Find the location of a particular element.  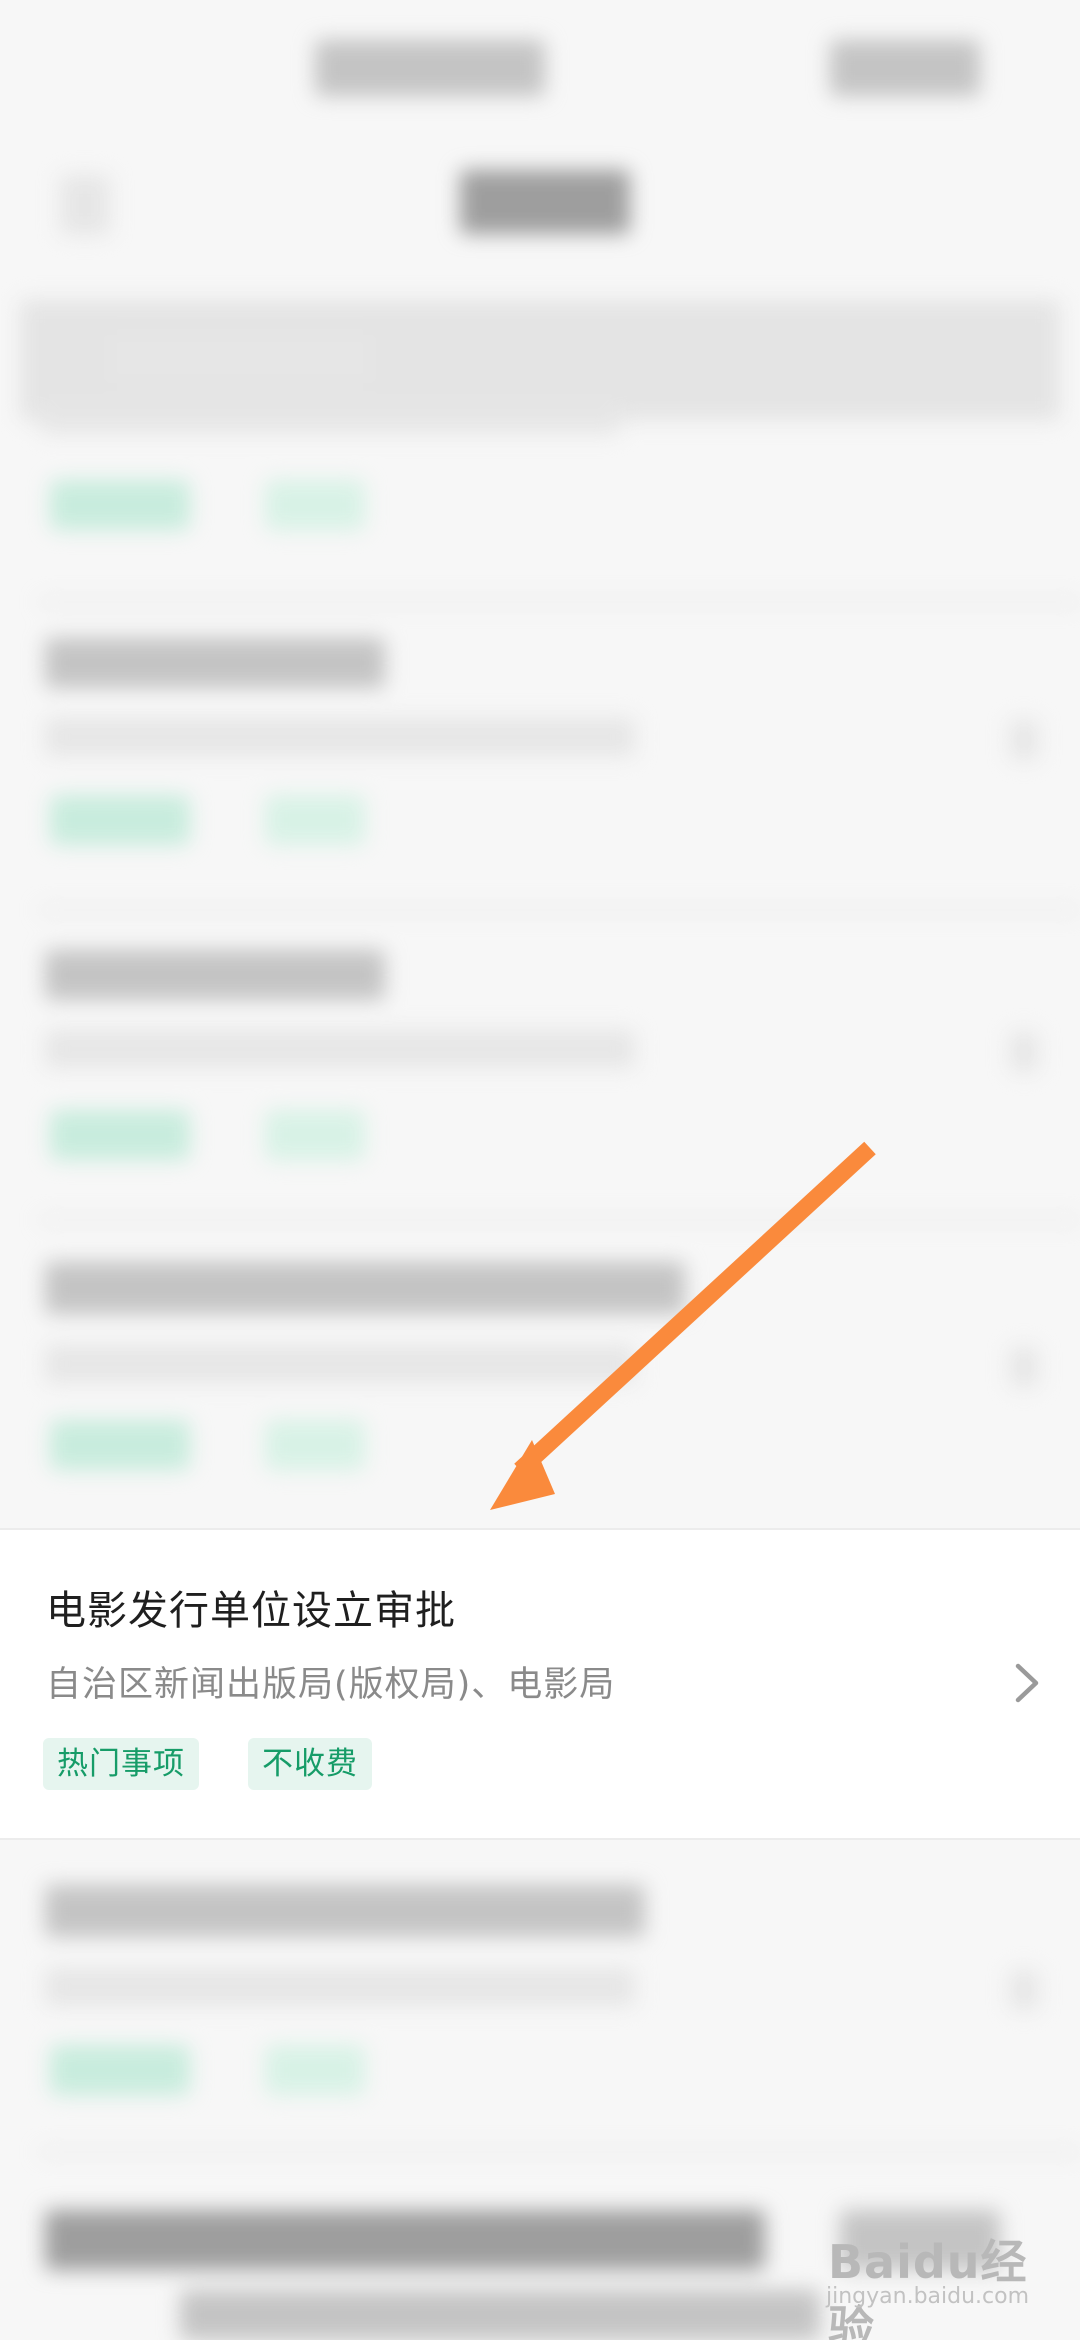

blurred-item-4-chevron is located at coordinates (1024, 1367).